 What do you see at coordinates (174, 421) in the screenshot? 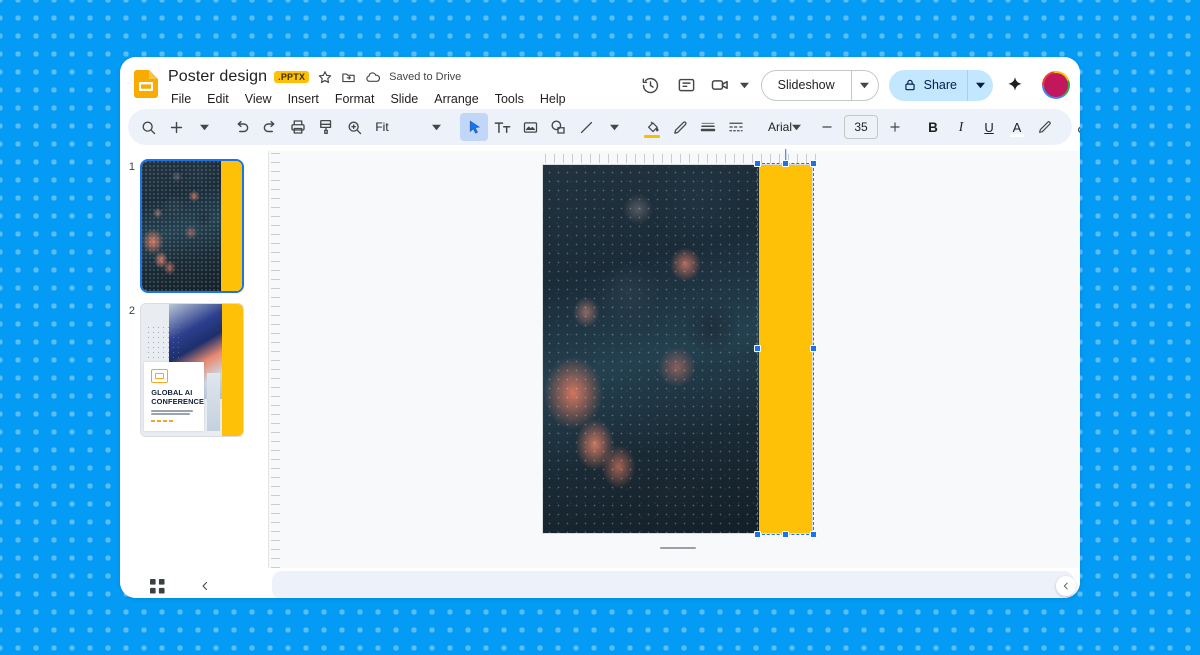
I see `conference-accent-marks` at bounding box center [174, 421].